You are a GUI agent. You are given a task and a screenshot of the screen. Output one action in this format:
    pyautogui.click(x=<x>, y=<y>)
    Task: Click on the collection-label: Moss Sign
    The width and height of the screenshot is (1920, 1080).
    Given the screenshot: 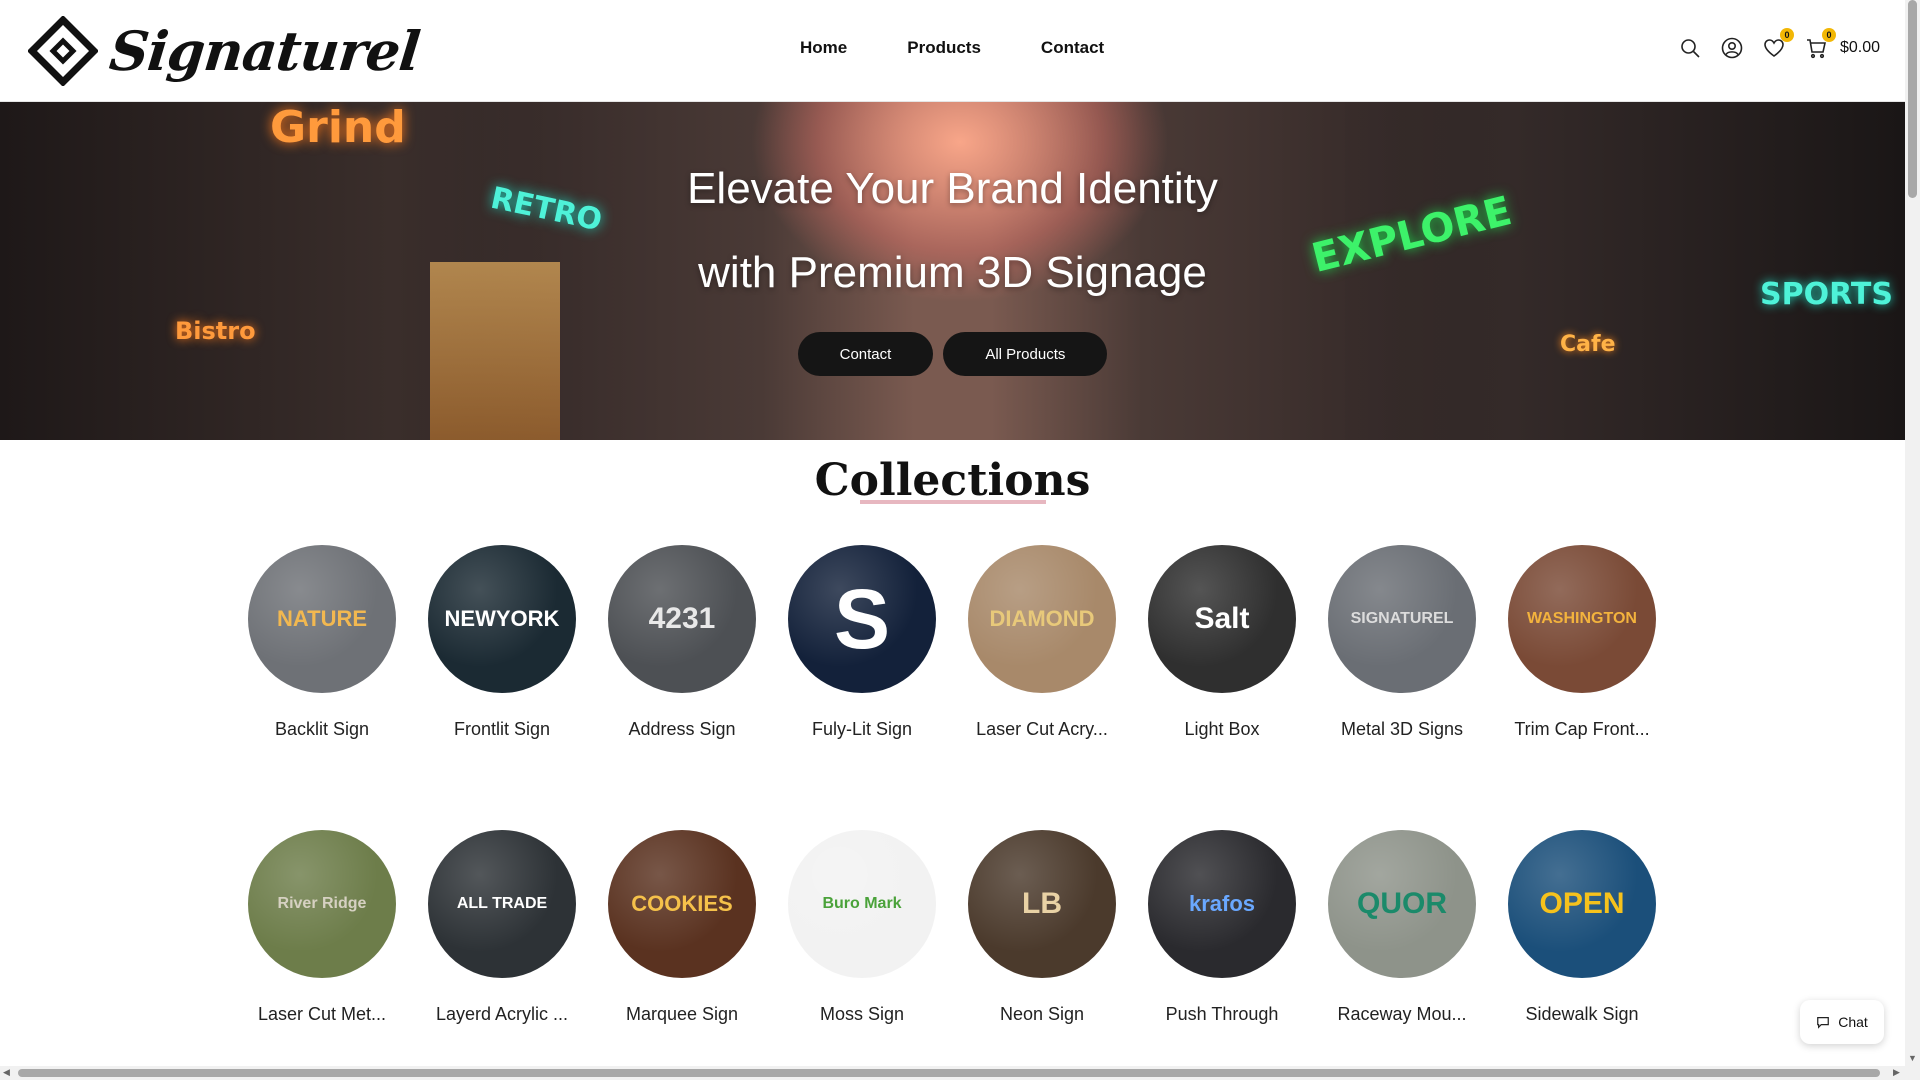 What is the action you would take?
    pyautogui.click(x=862, y=1014)
    